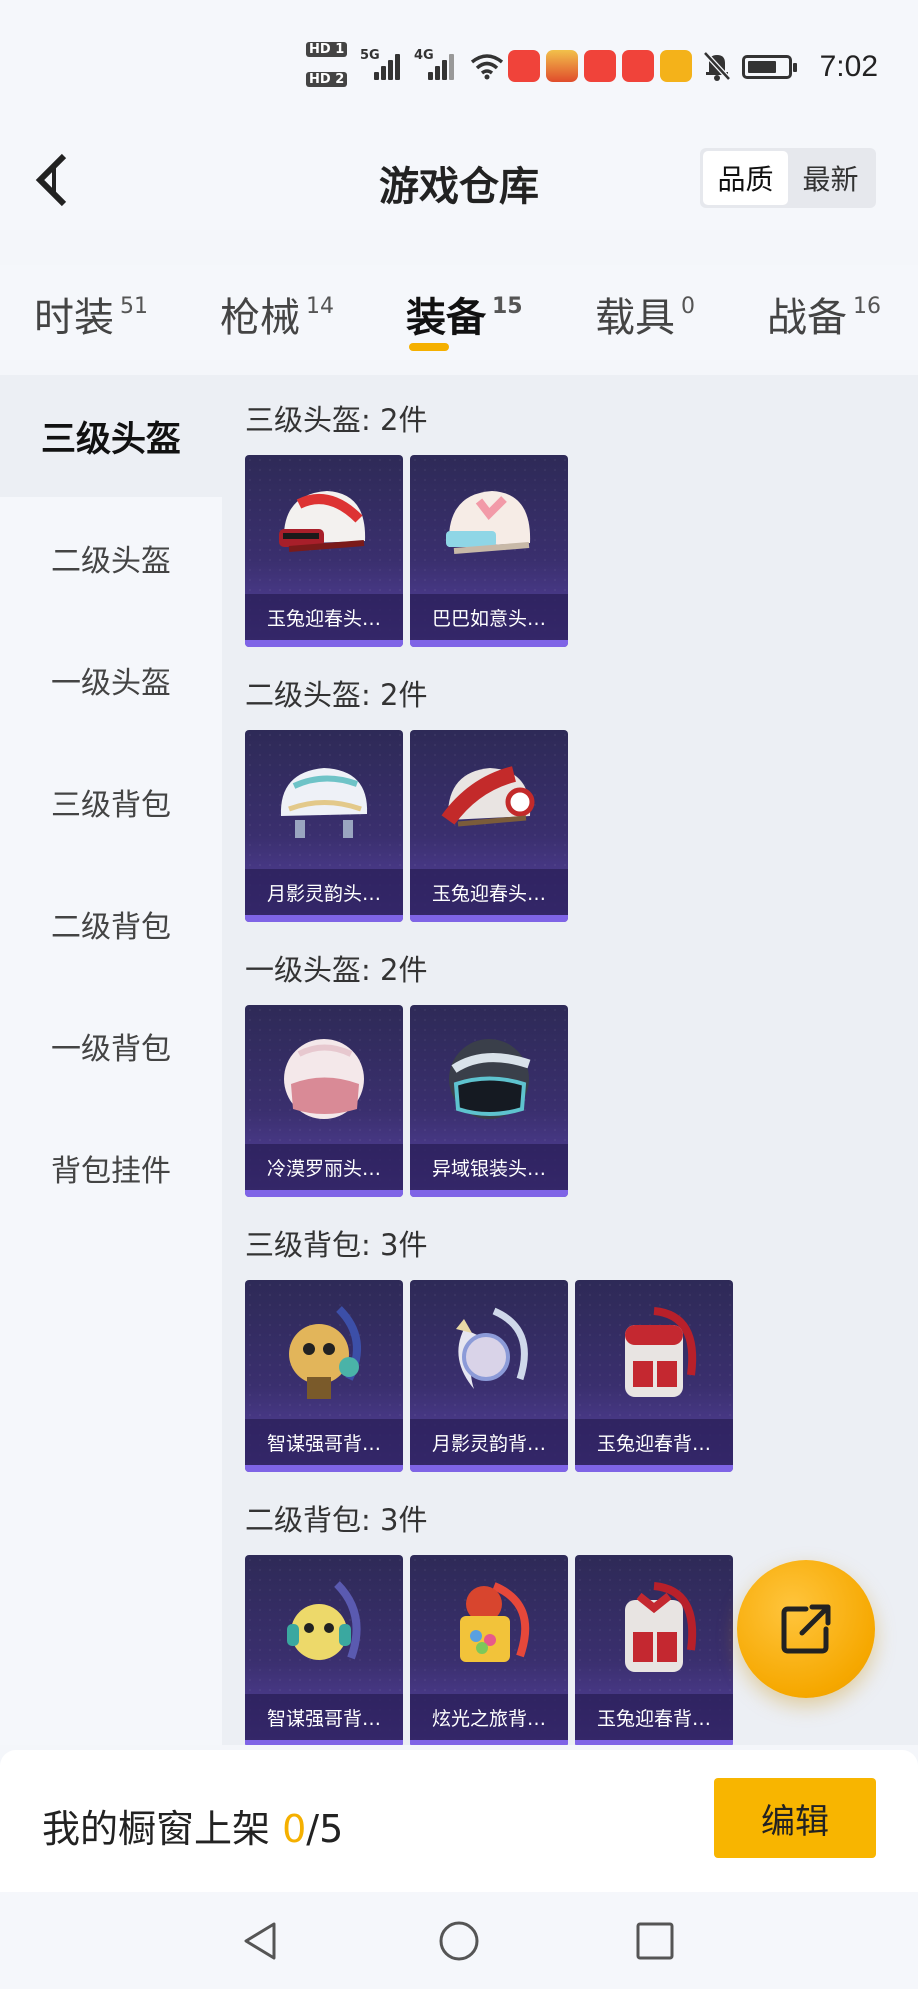 This screenshot has width=918, height=1989. I want to click on showcase-count: 0, so click(294, 1829).